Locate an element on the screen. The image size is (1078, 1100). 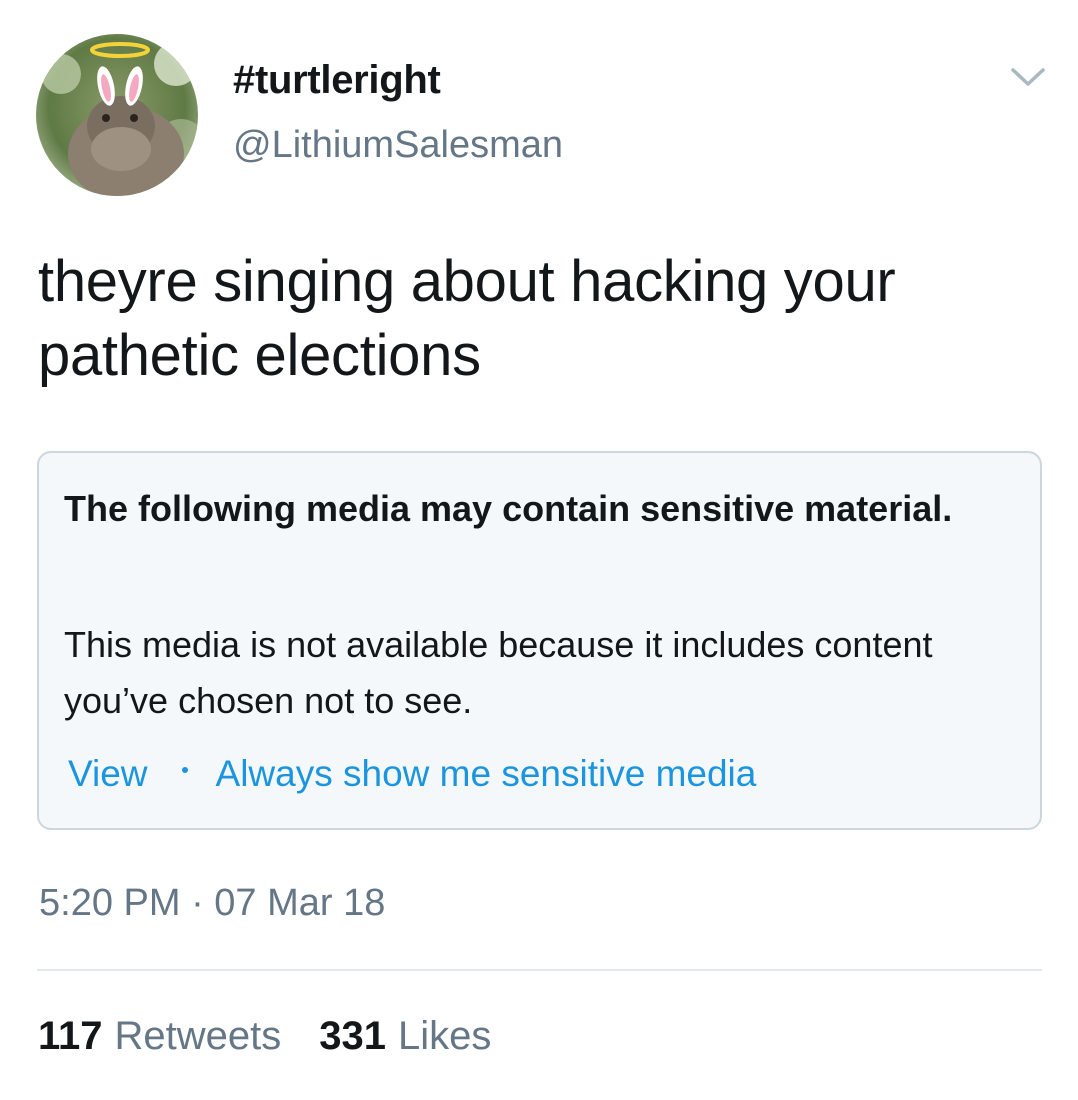
view-media-link: View is located at coordinates (108, 774).